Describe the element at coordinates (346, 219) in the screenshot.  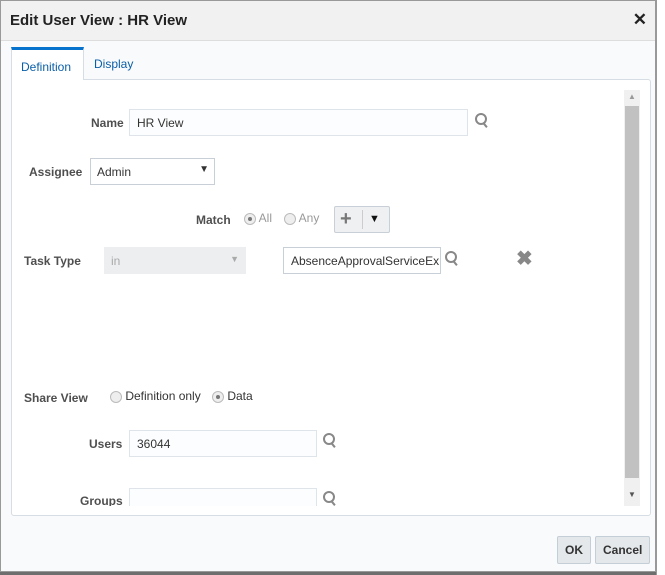
I see `plus-icon: +` at that location.